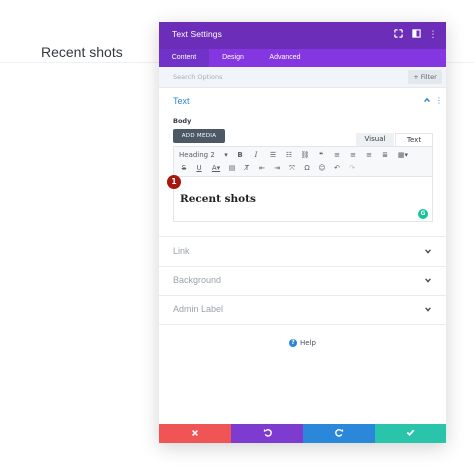 This screenshot has width=474, height=474. What do you see at coordinates (199, 168) in the screenshot?
I see `underline-icon: U` at bounding box center [199, 168].